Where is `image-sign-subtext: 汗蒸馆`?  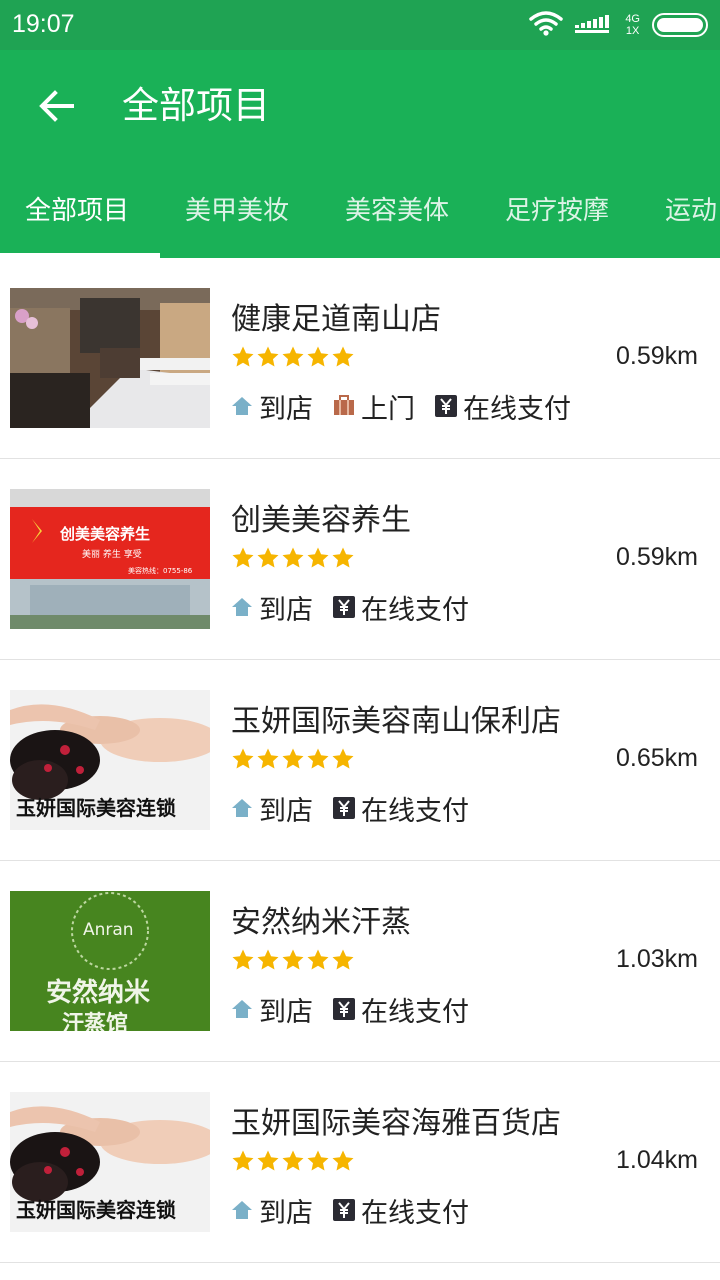 image-sign-subtext: 汗蒸馆 is located at coordinates (95, 1021).